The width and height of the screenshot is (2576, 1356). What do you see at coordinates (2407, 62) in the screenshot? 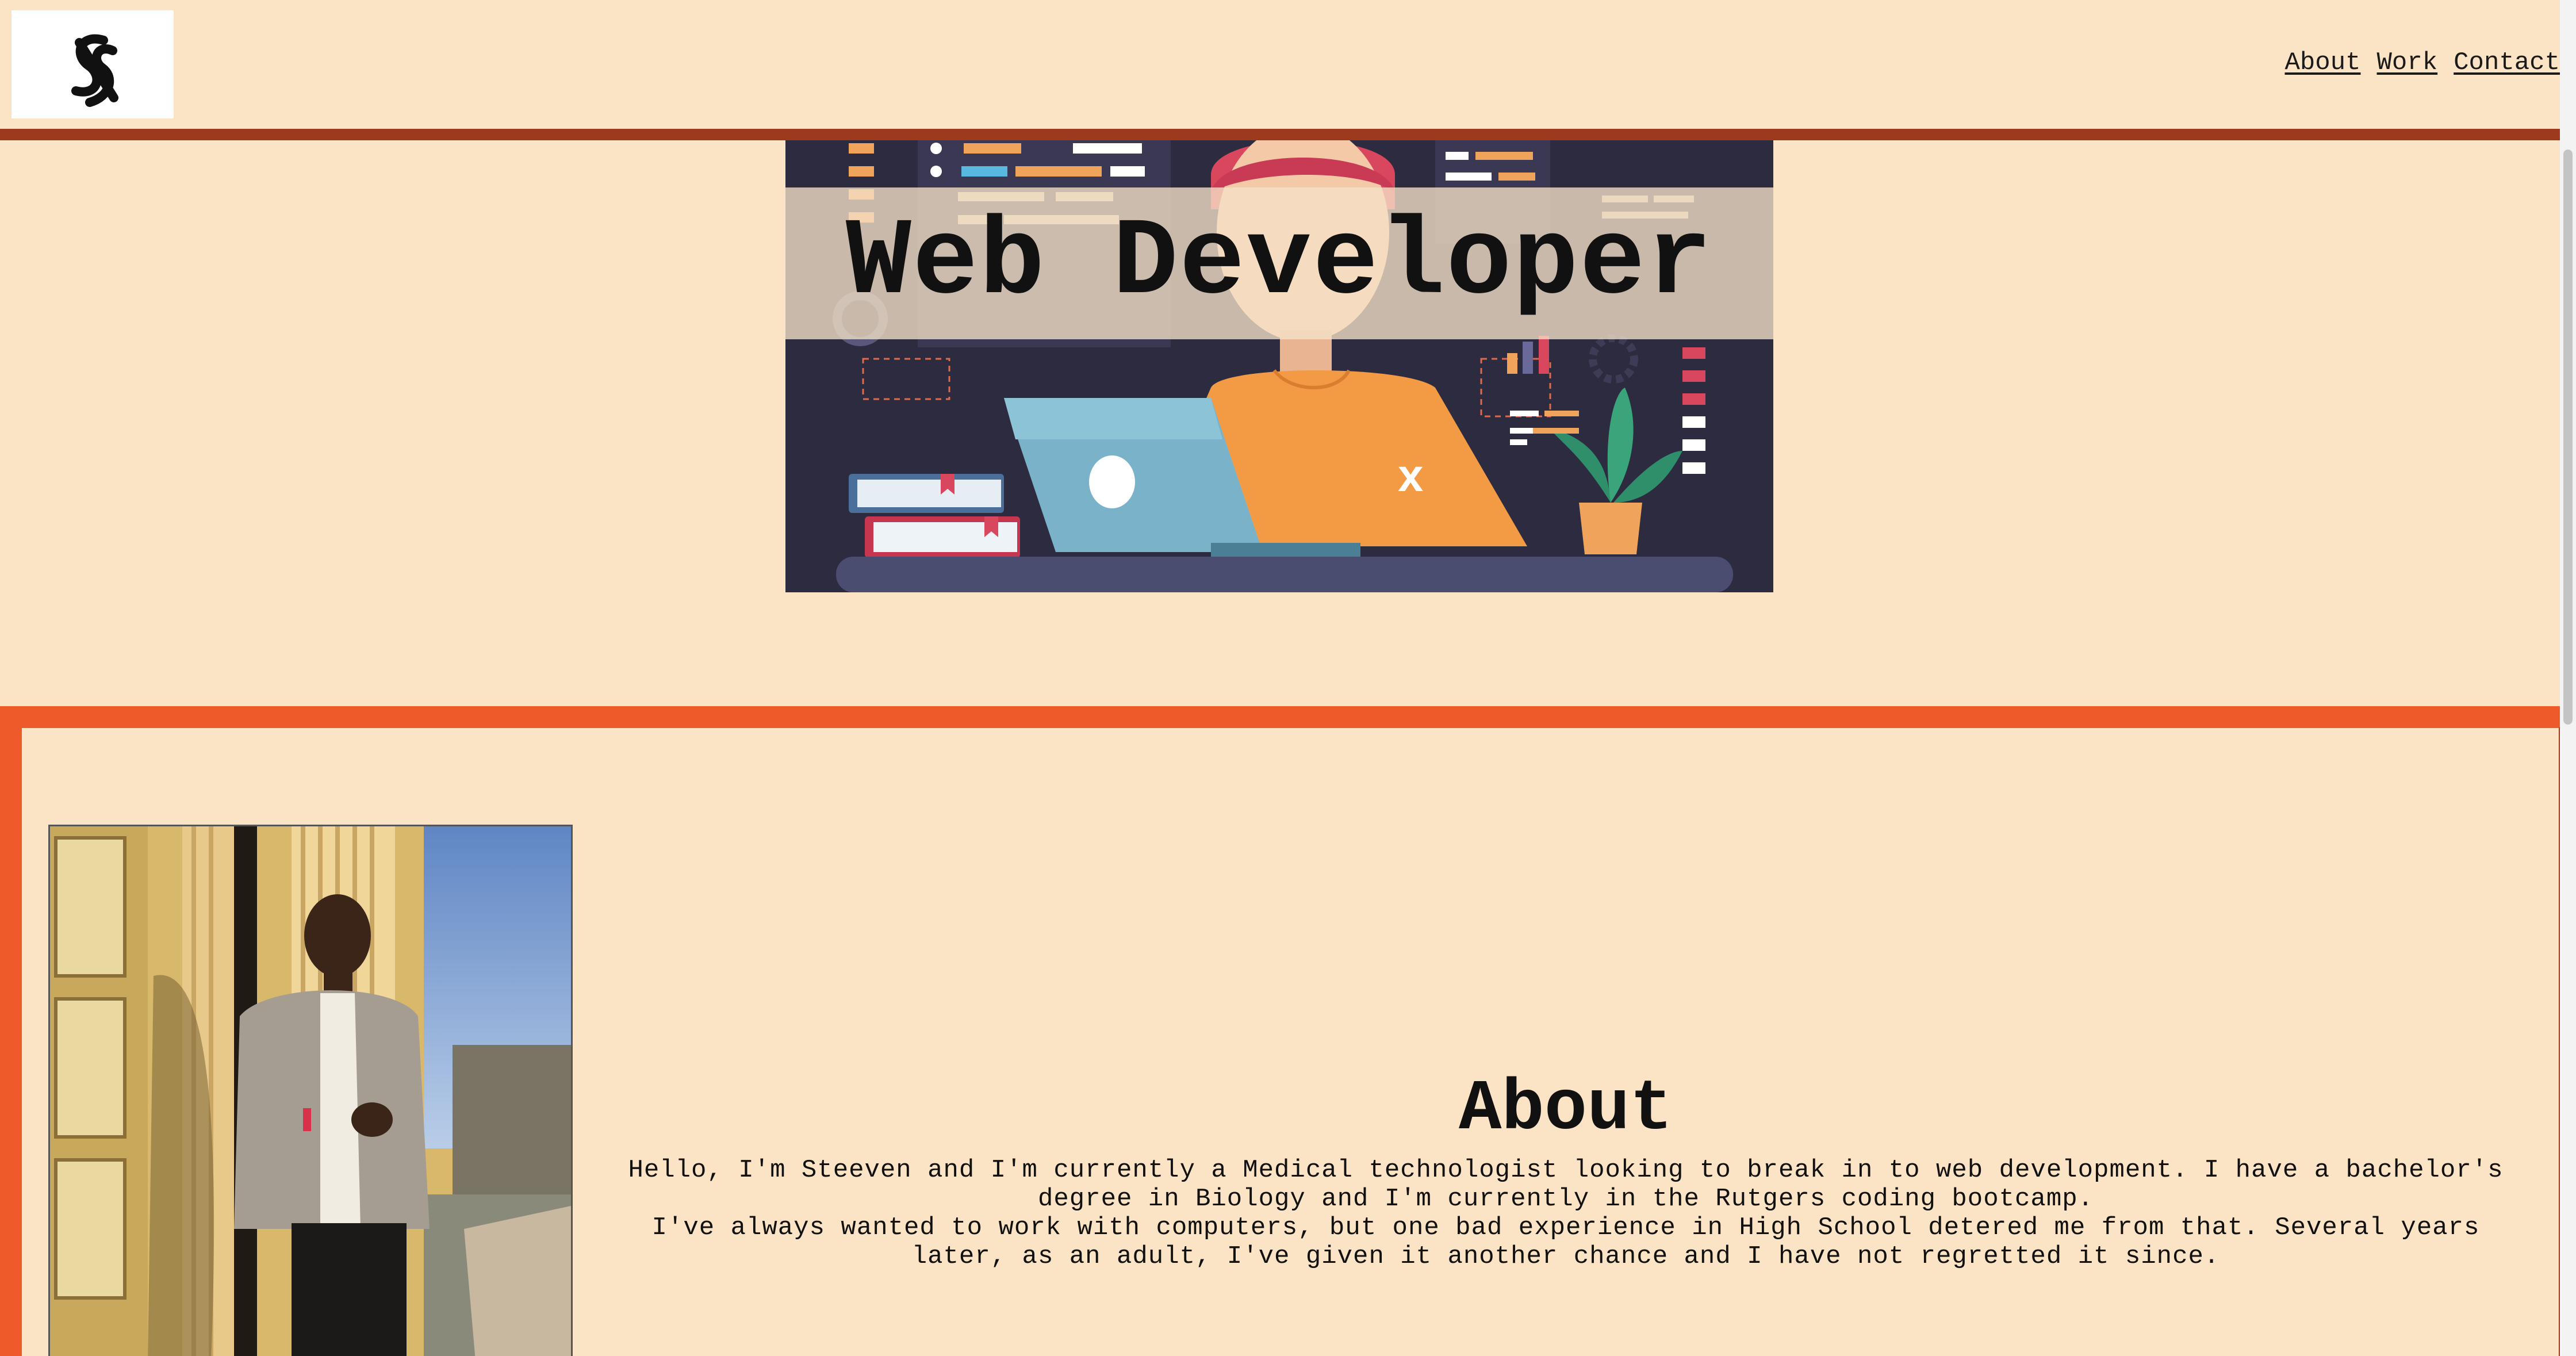
I see `nav-work-link: Work` at bounding box center [2407, 62].